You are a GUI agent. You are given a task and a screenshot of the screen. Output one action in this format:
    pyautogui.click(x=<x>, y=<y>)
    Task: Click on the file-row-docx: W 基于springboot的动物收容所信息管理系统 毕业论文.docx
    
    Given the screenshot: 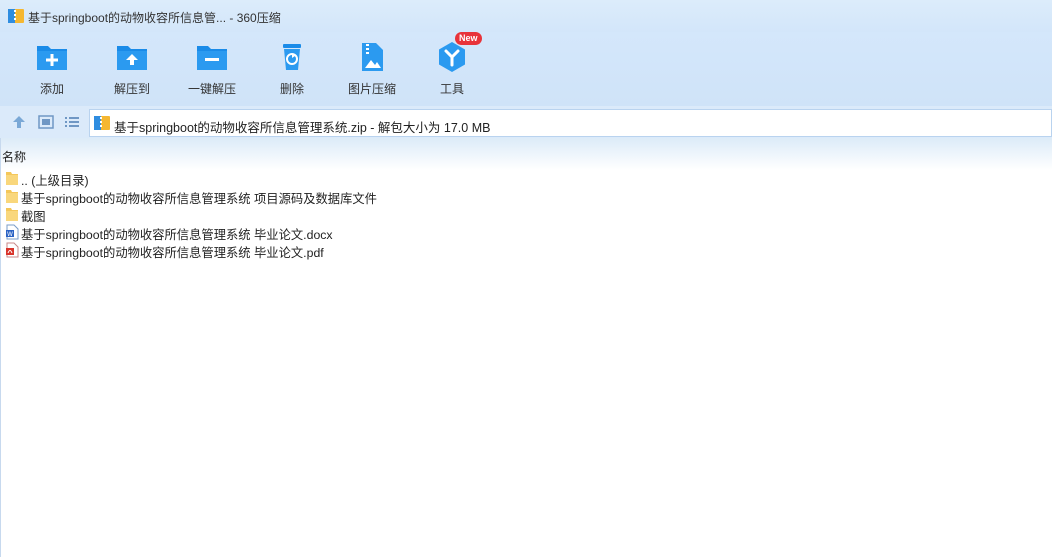 What is the action you would take?
    pyautogui.click(x=303, y=232)
    